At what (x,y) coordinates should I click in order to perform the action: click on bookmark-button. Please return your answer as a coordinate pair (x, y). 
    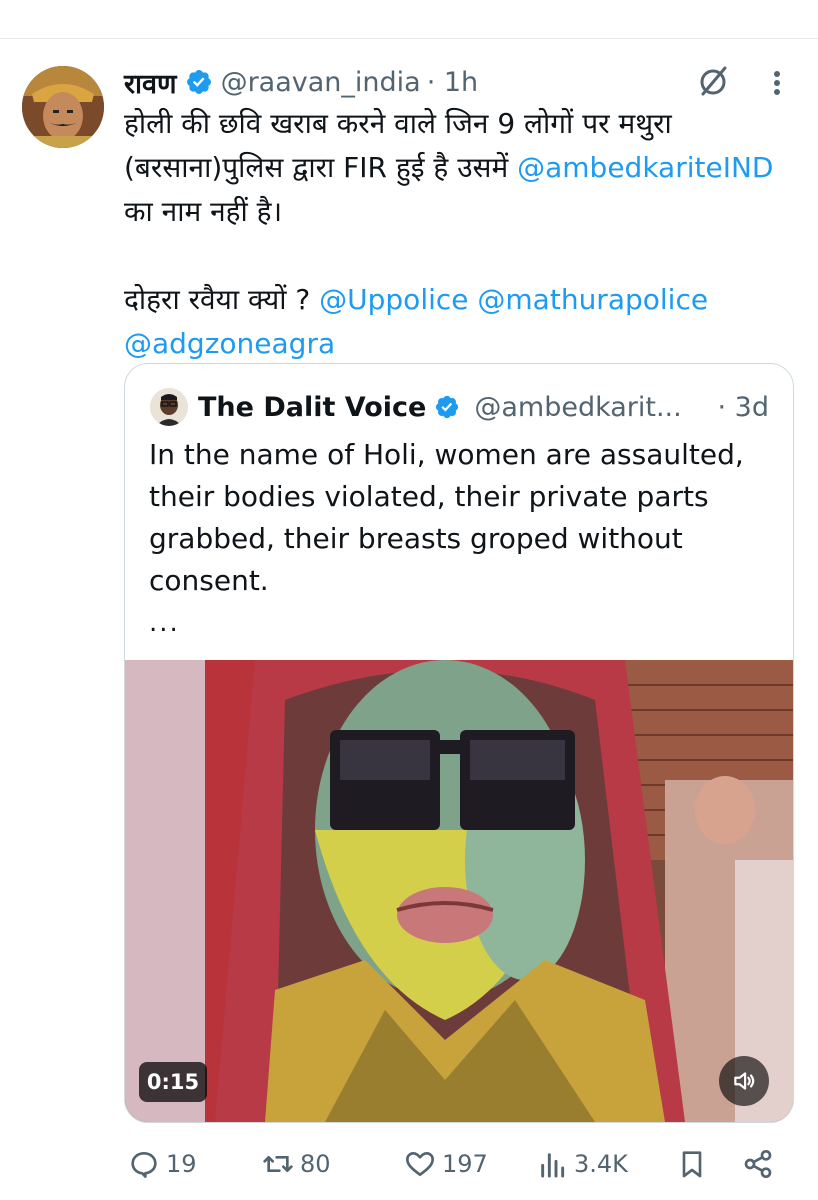
    Looking at the image, I should click on (695, 1164).